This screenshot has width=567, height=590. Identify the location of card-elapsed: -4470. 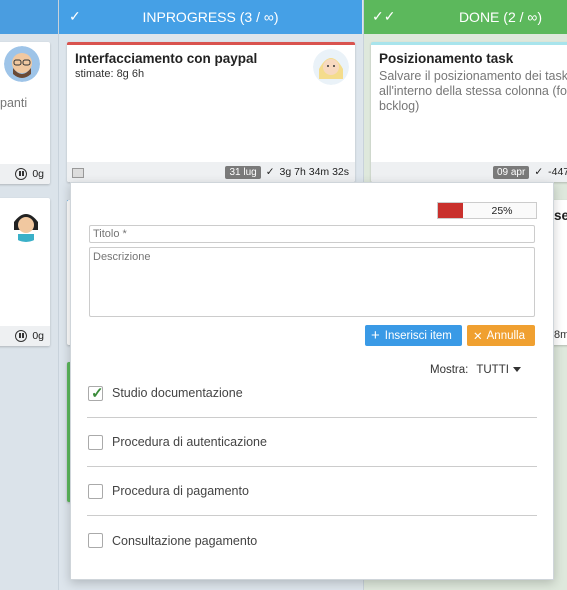
(557, 172).